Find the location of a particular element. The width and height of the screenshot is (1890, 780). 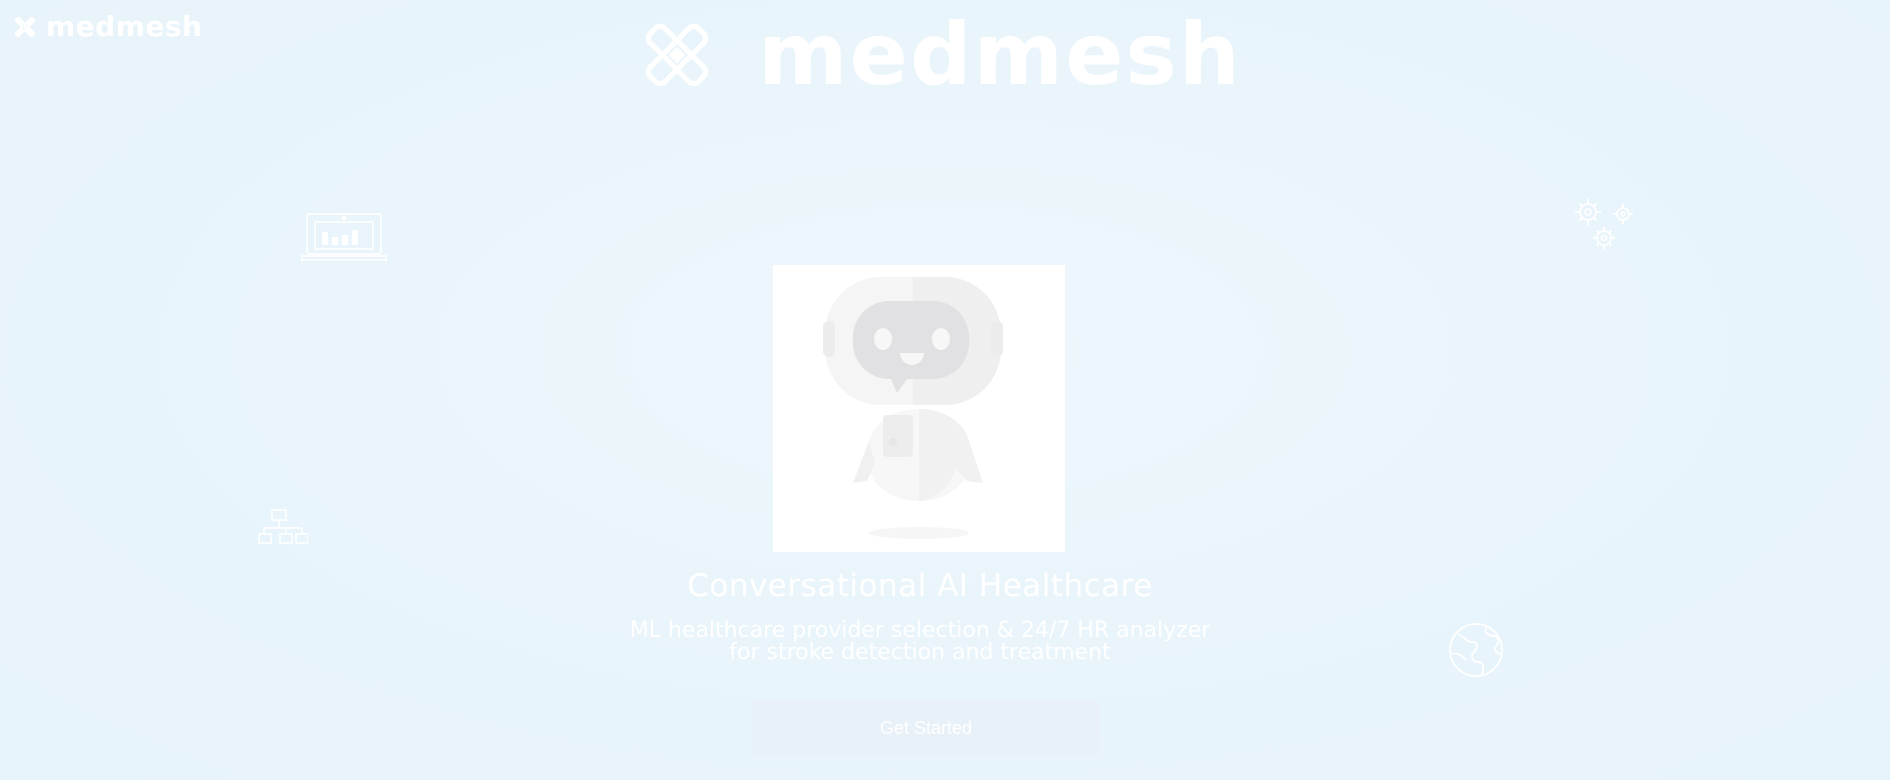

org-chart-icon is located at coordinates (283, 526).